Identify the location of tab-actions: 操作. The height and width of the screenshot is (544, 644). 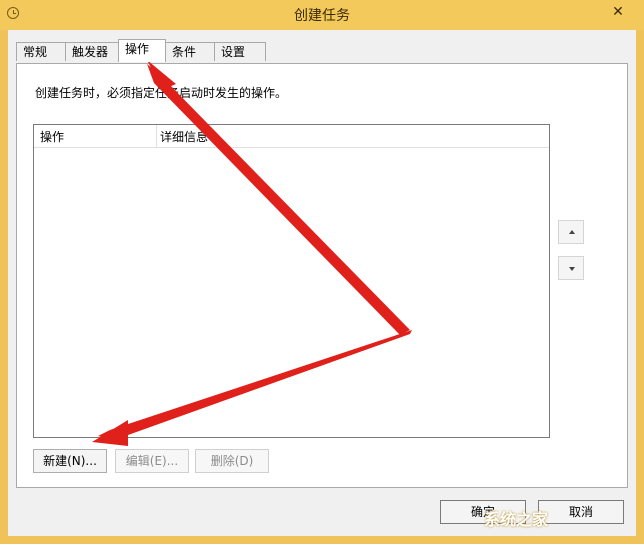
(142, 50).